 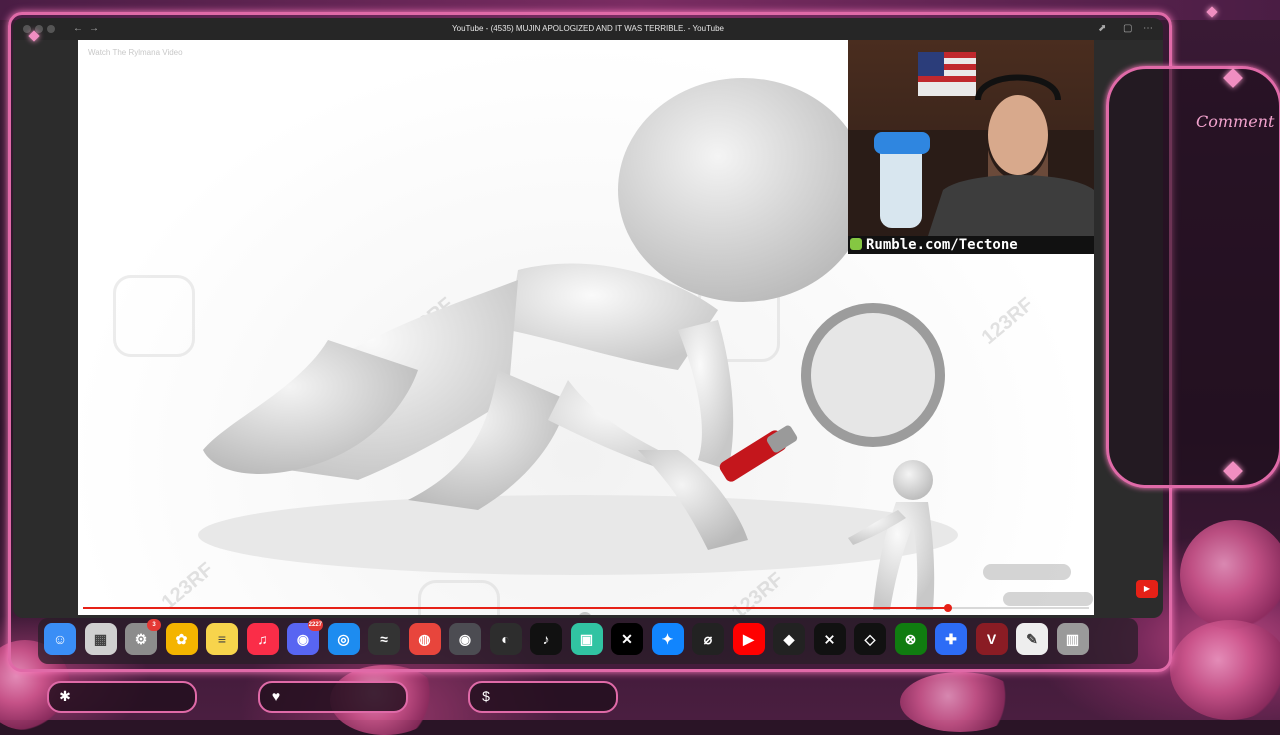 What do you see at coordinates (971, 144) in the screenshot?
I see `webcam-image` at bounding box center [971, 144].